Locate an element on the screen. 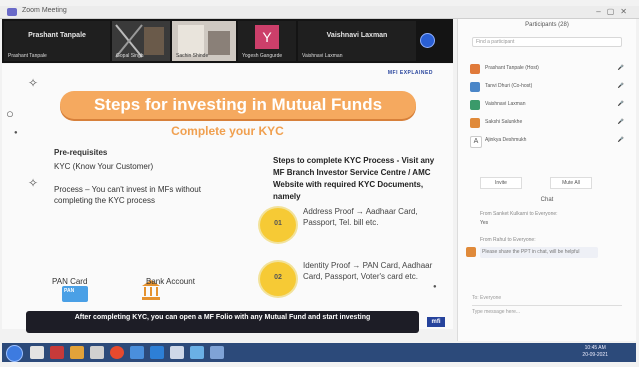 This screenshot has height=367, width=639. avatar: Y is located at coordinates (267, 37).